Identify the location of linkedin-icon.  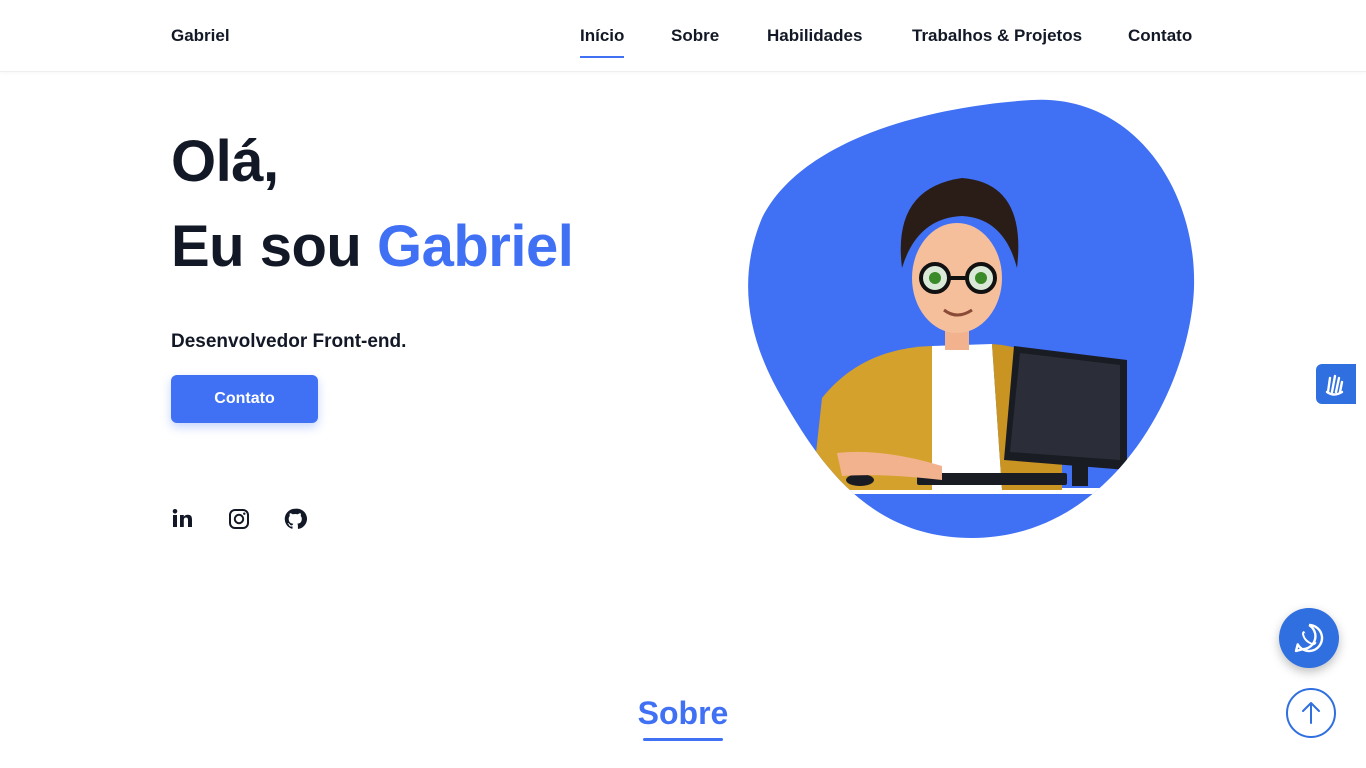
(183, 519).